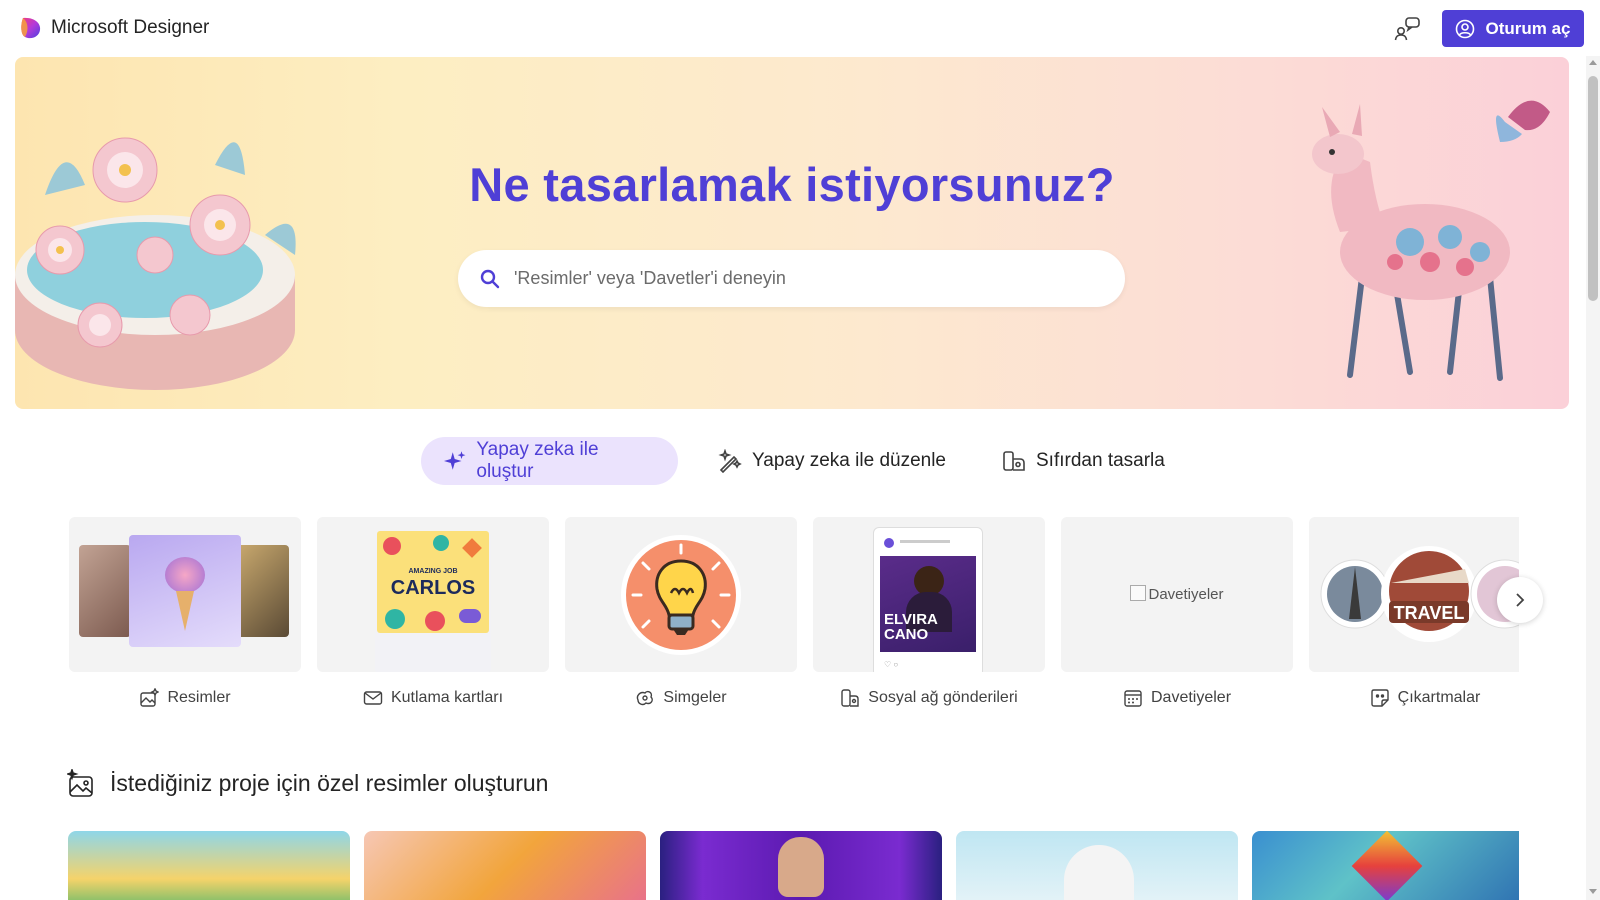 The width and height of the screenshot is (1600, 900). I want to click on category-card: Davetiyeler, so click(1177, 594).